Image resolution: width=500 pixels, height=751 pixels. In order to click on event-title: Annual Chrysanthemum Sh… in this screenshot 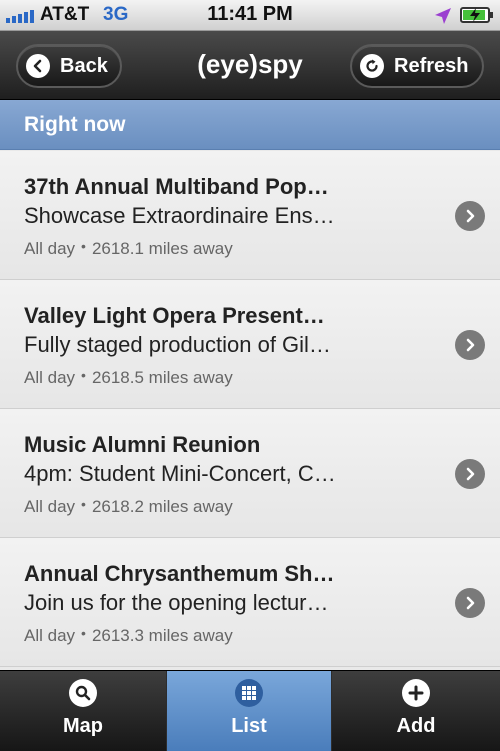, I will do `click(179, 573)`.